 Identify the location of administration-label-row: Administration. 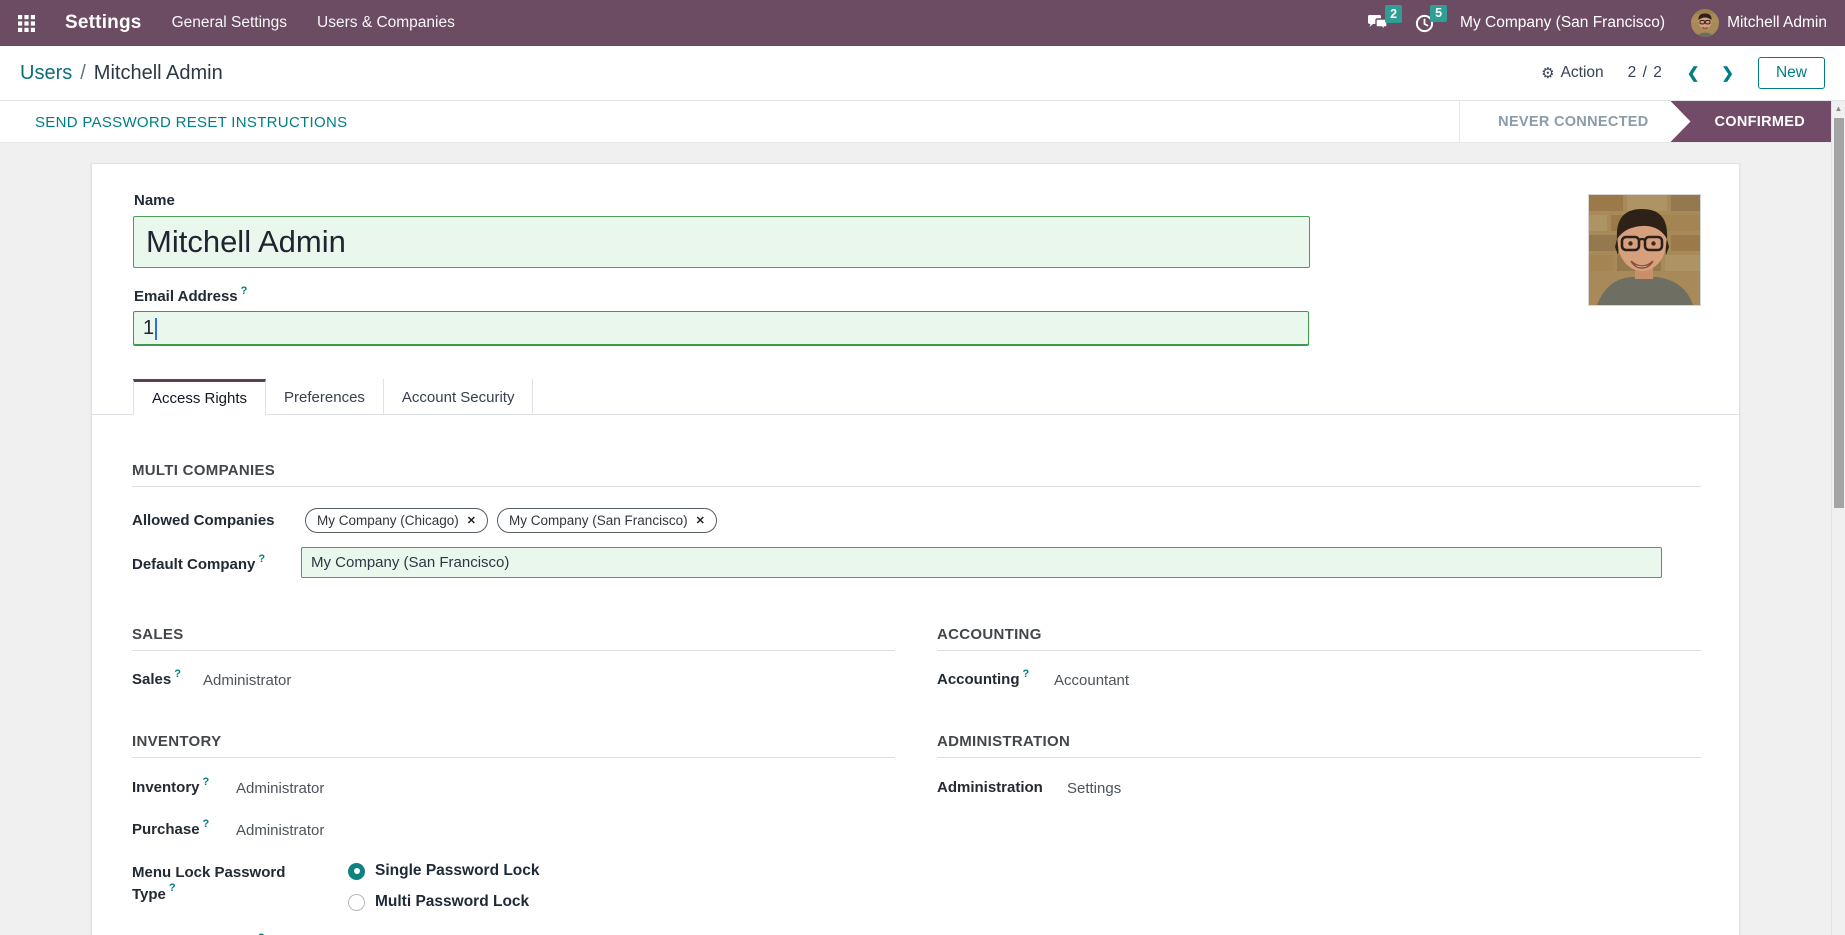
(990, 788).